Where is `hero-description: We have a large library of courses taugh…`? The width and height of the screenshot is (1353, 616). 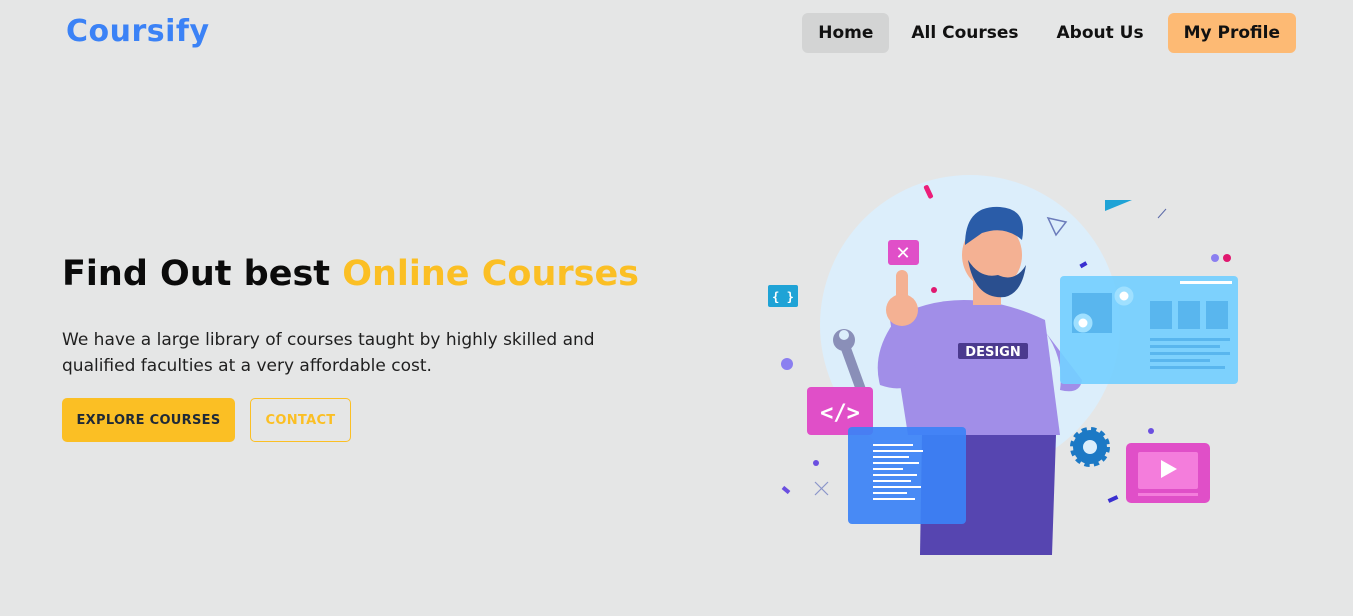 hero-description: We have a large library of courses taugh… is located at coordinates (328, 353).